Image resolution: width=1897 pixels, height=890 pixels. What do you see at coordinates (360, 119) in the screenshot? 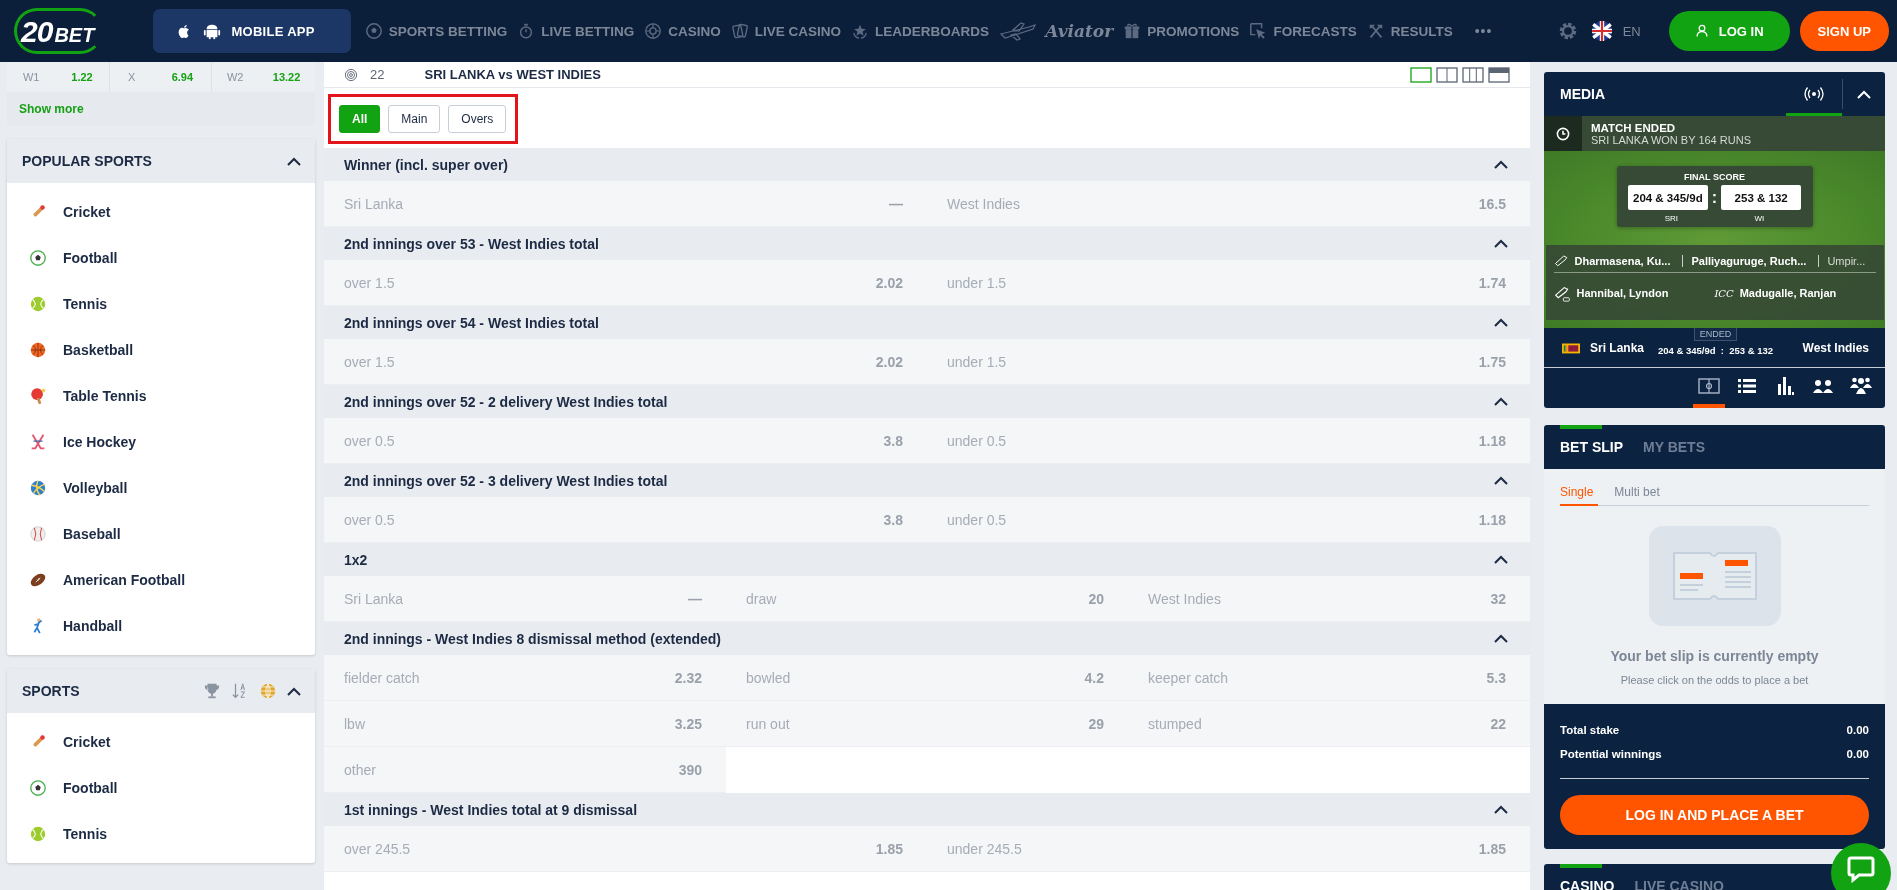
I see `filter-button: All` at bounding box center [360, 119].